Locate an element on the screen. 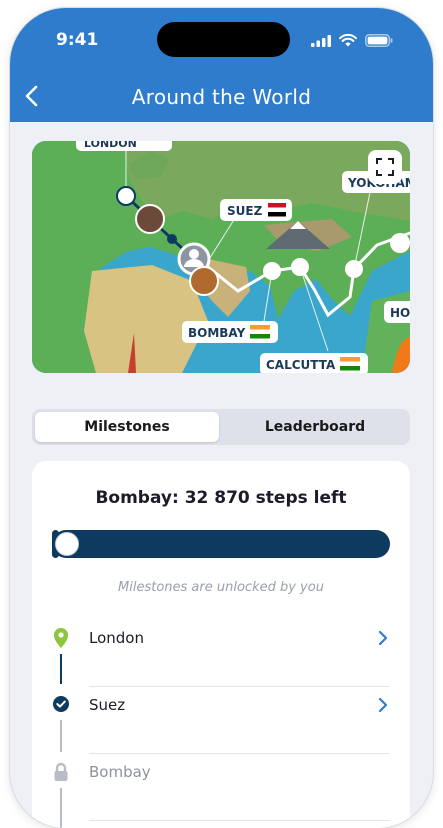 This screenshot has width=443, height=828. battery-icon is located at coordinates (379, 40).